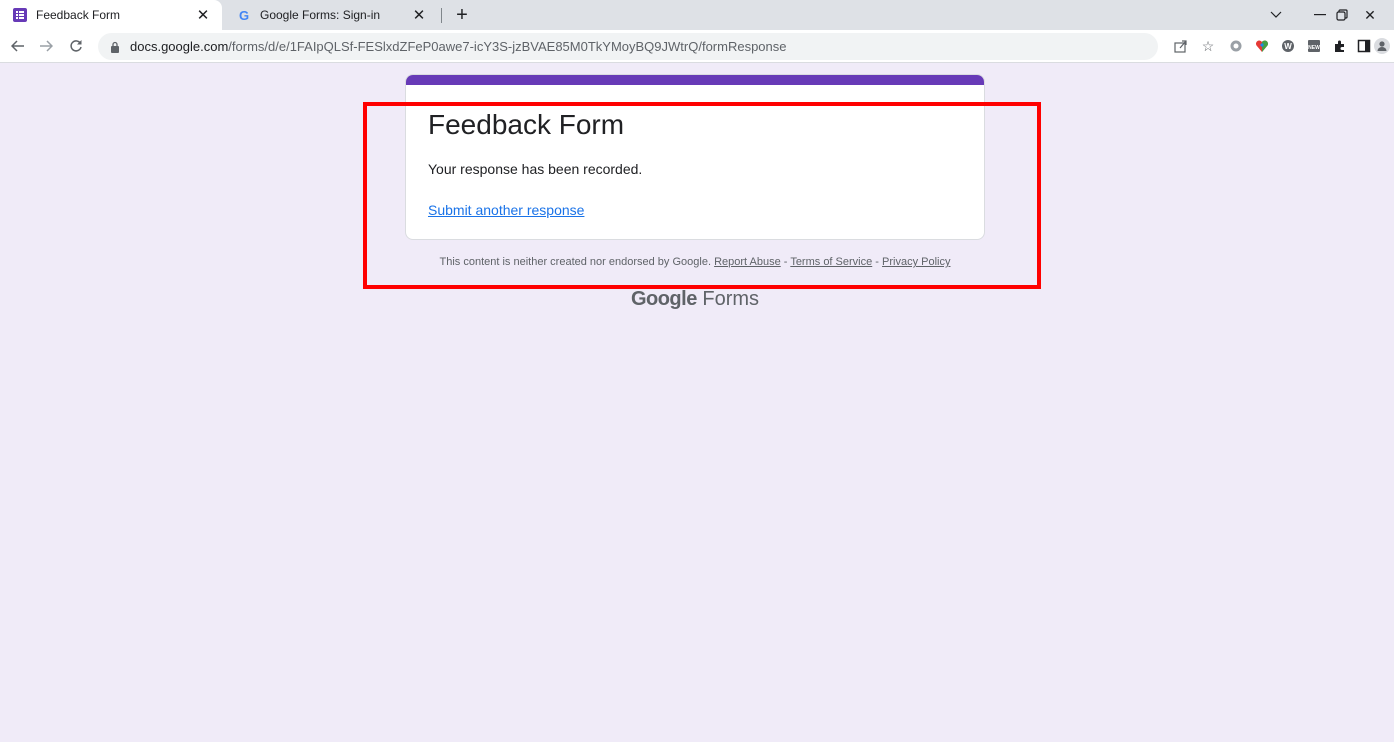 The height and width of the screenshot is (742, 1394). What do you see at coordinates (462, 15) in the screenshot?
I see `new-tab-button: +` at bounding box center [462, 15].